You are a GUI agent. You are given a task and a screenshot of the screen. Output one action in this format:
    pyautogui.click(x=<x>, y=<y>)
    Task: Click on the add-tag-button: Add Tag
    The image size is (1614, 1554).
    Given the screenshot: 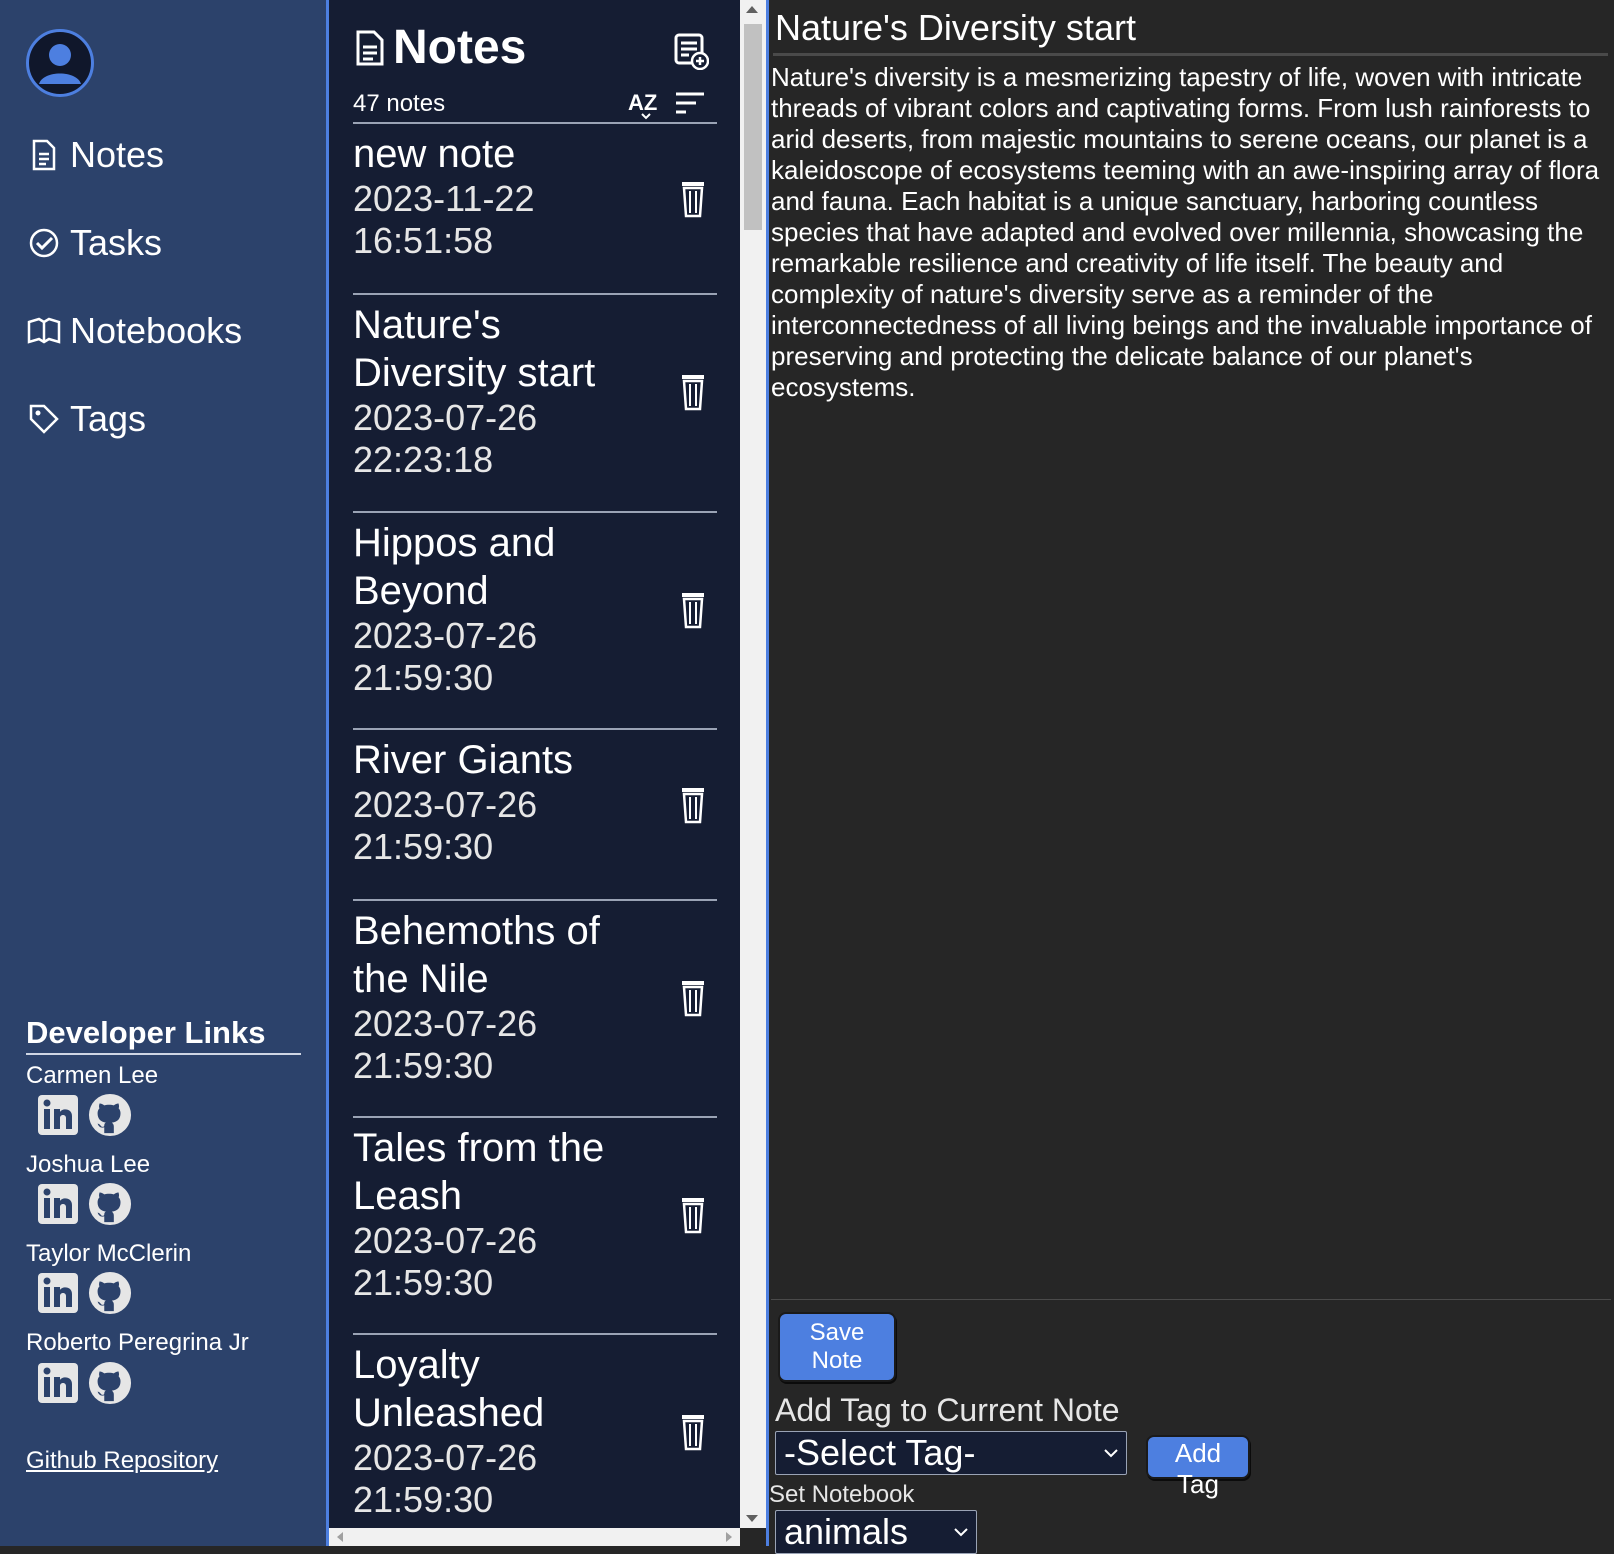 What is the action you would take?
    pyautogui.click(x=1198, y=1467)
    